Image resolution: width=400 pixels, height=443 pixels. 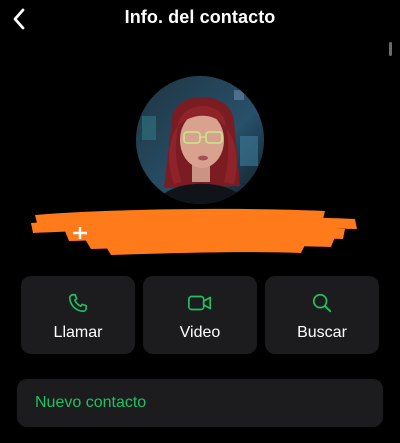 I want to click on search-button-label: Buscar, so click(x=322, y=332).